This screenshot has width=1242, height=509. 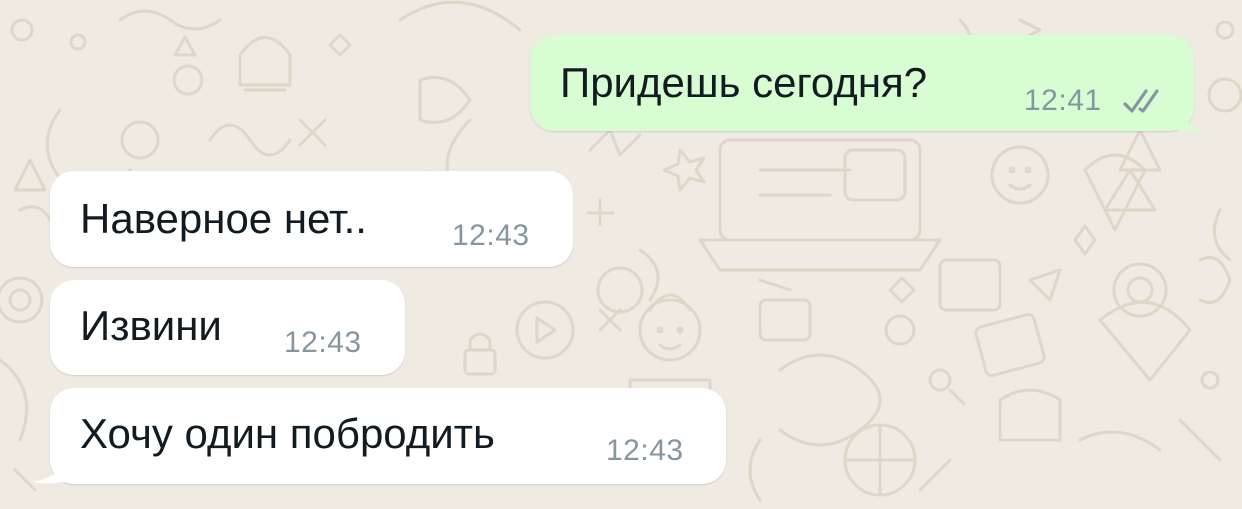 What do you see at coordinates (51, 470) in the screenshot?
I see `incoming-bubble-tail` at bounding box center [51, 470].